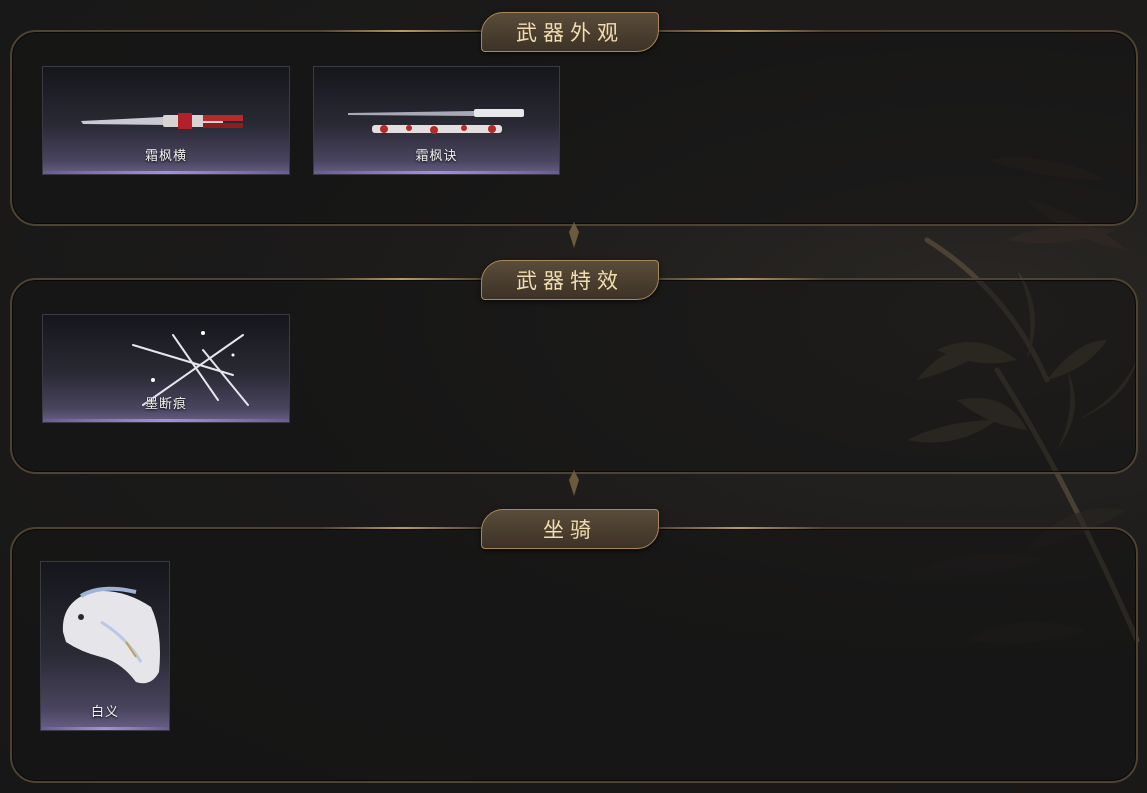 The image size is (1147, 793). Describe the element at coordinates (166, 368) in the screenshot. I see `weapon-effect-card: 墨断痕` at that location.